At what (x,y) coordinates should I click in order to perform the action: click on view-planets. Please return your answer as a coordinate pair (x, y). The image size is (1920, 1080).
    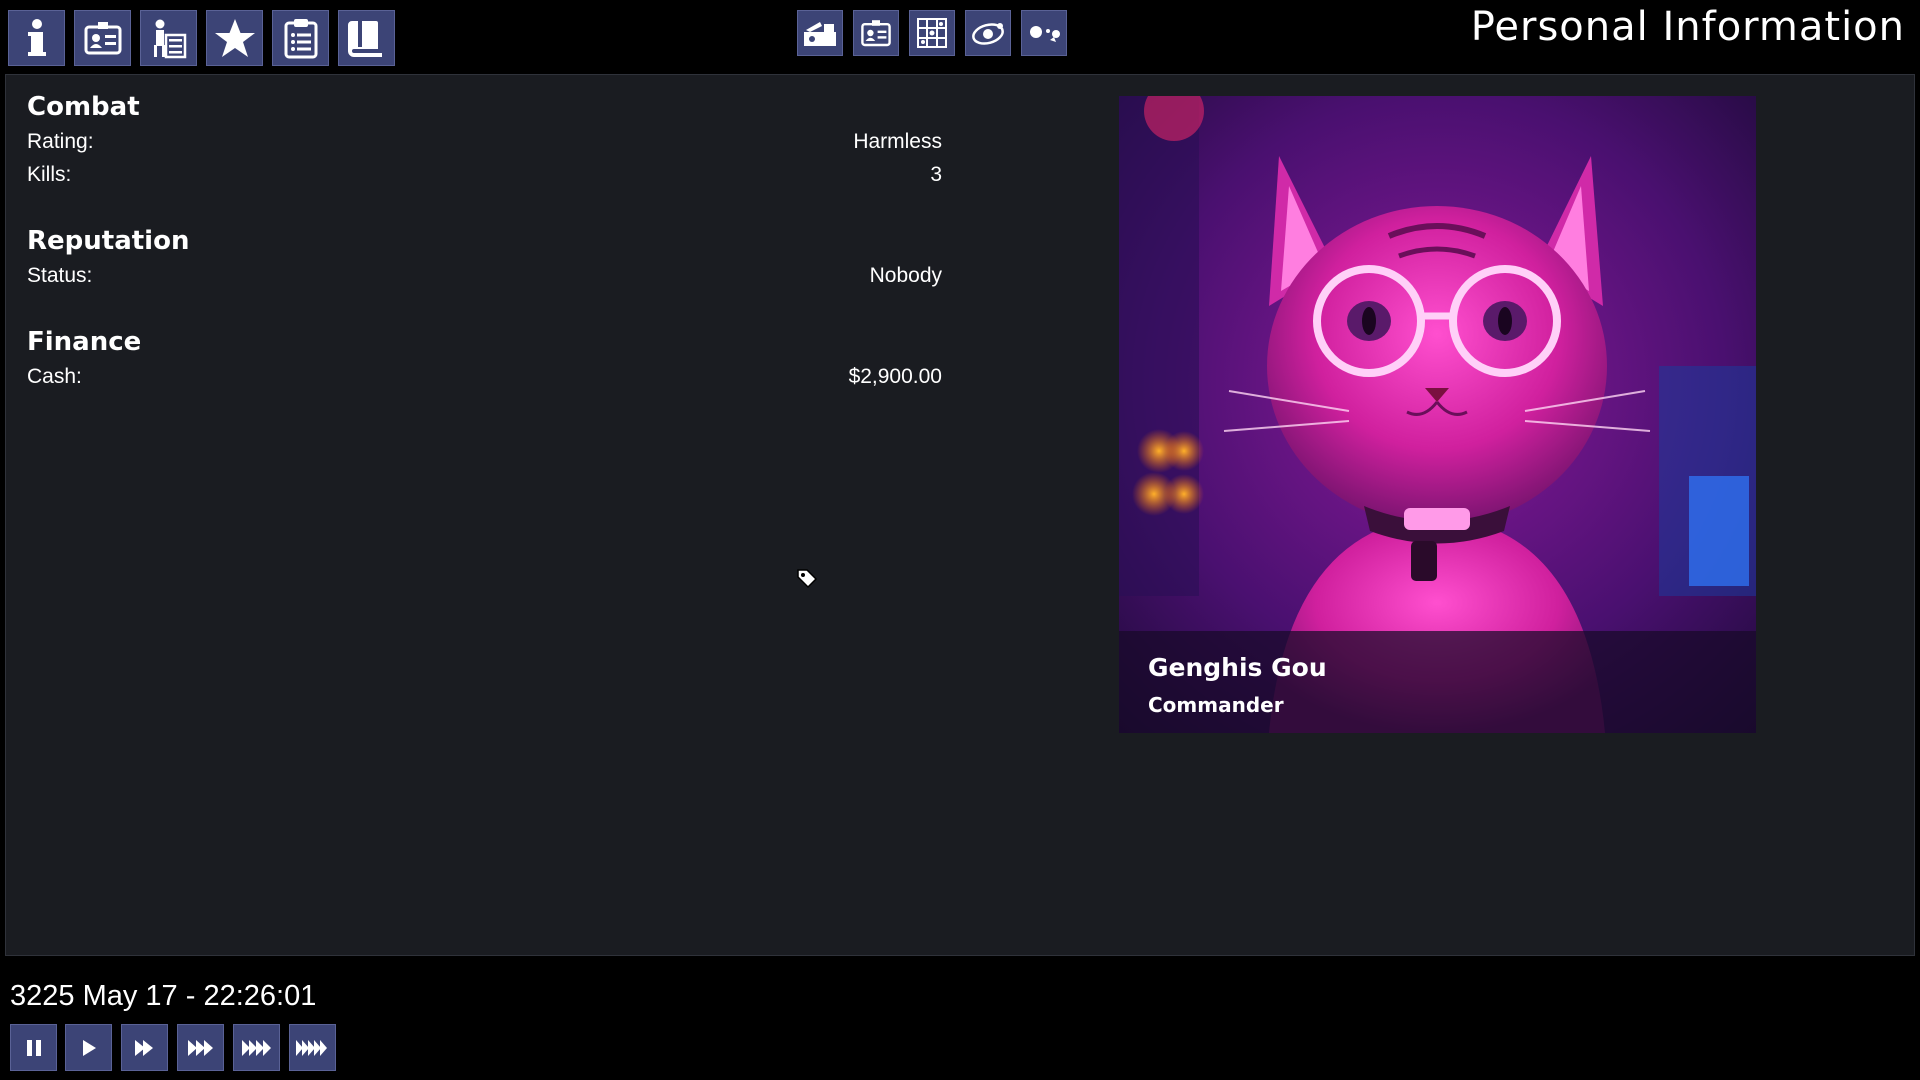
    Looking at the image, I should click on (1044, 33).